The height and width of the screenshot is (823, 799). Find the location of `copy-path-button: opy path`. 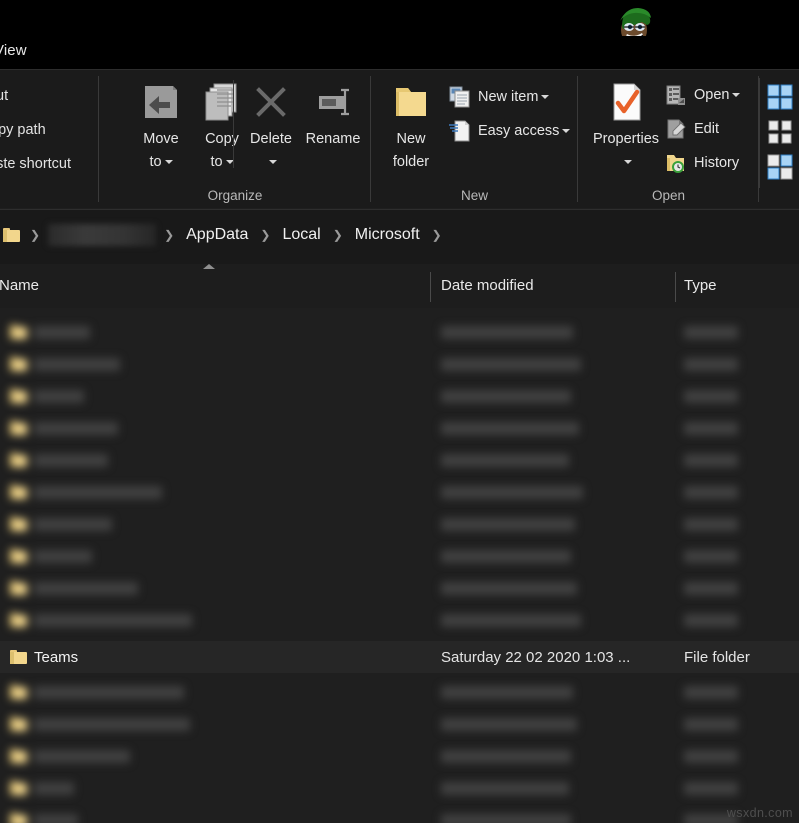

copy-path-button: opy path is located at coordinates (23, 130).